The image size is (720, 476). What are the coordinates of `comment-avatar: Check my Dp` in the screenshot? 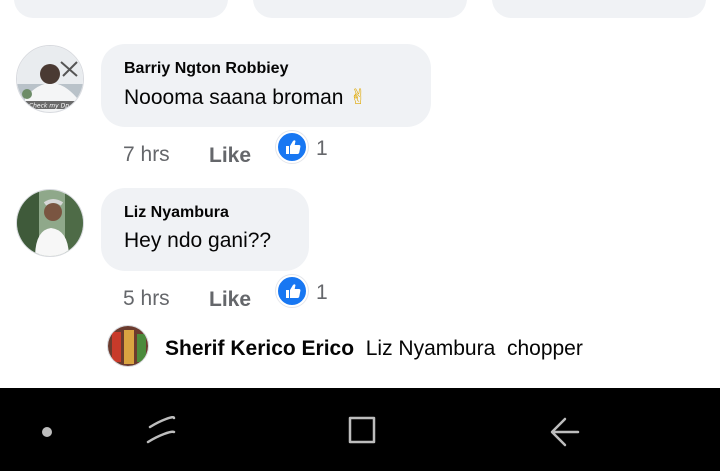 It's located at (50, 79).